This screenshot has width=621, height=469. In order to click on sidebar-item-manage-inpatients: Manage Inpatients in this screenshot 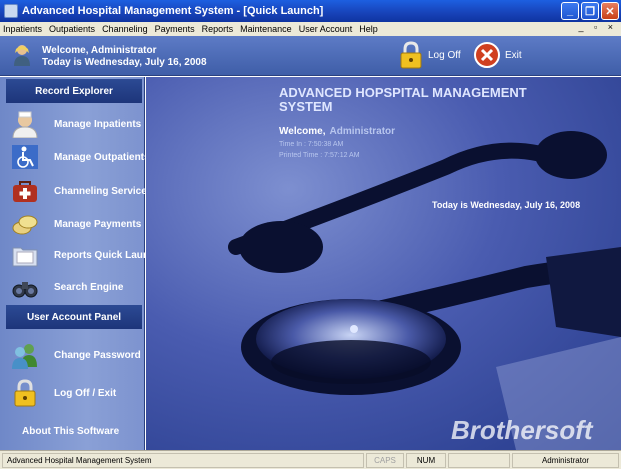, I will do `click(76, 124)`.